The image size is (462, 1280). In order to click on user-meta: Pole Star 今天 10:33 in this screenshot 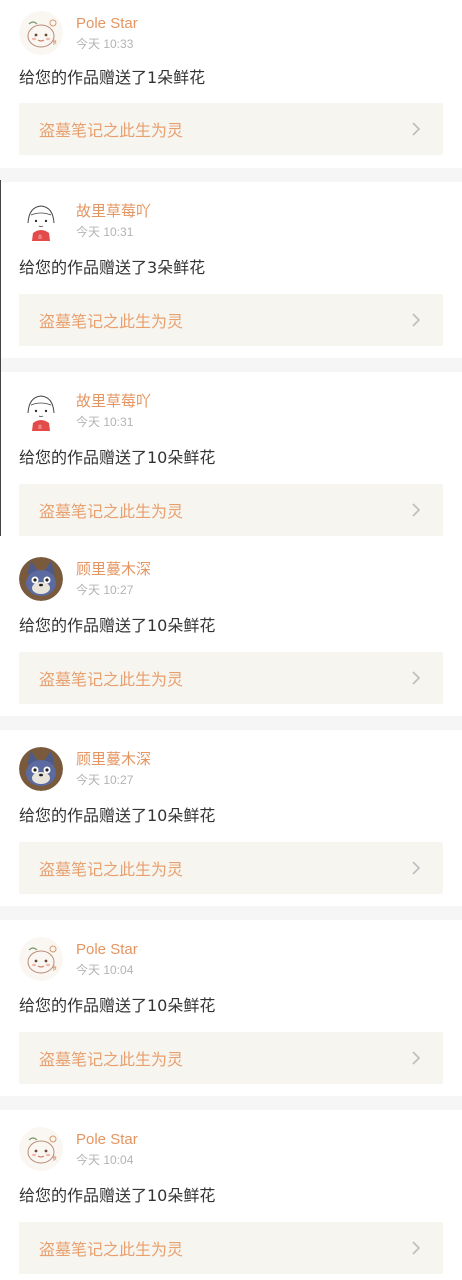, I will do `click(107, 33)`.